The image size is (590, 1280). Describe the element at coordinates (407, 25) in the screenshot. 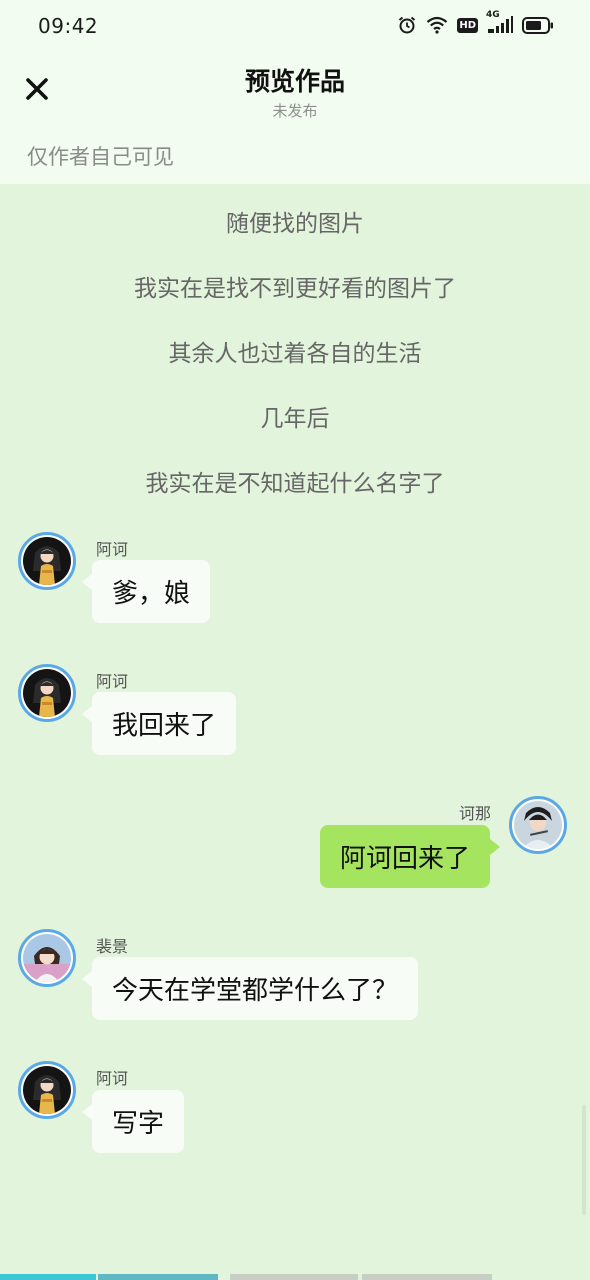

I see `alarm-icon` at that location.